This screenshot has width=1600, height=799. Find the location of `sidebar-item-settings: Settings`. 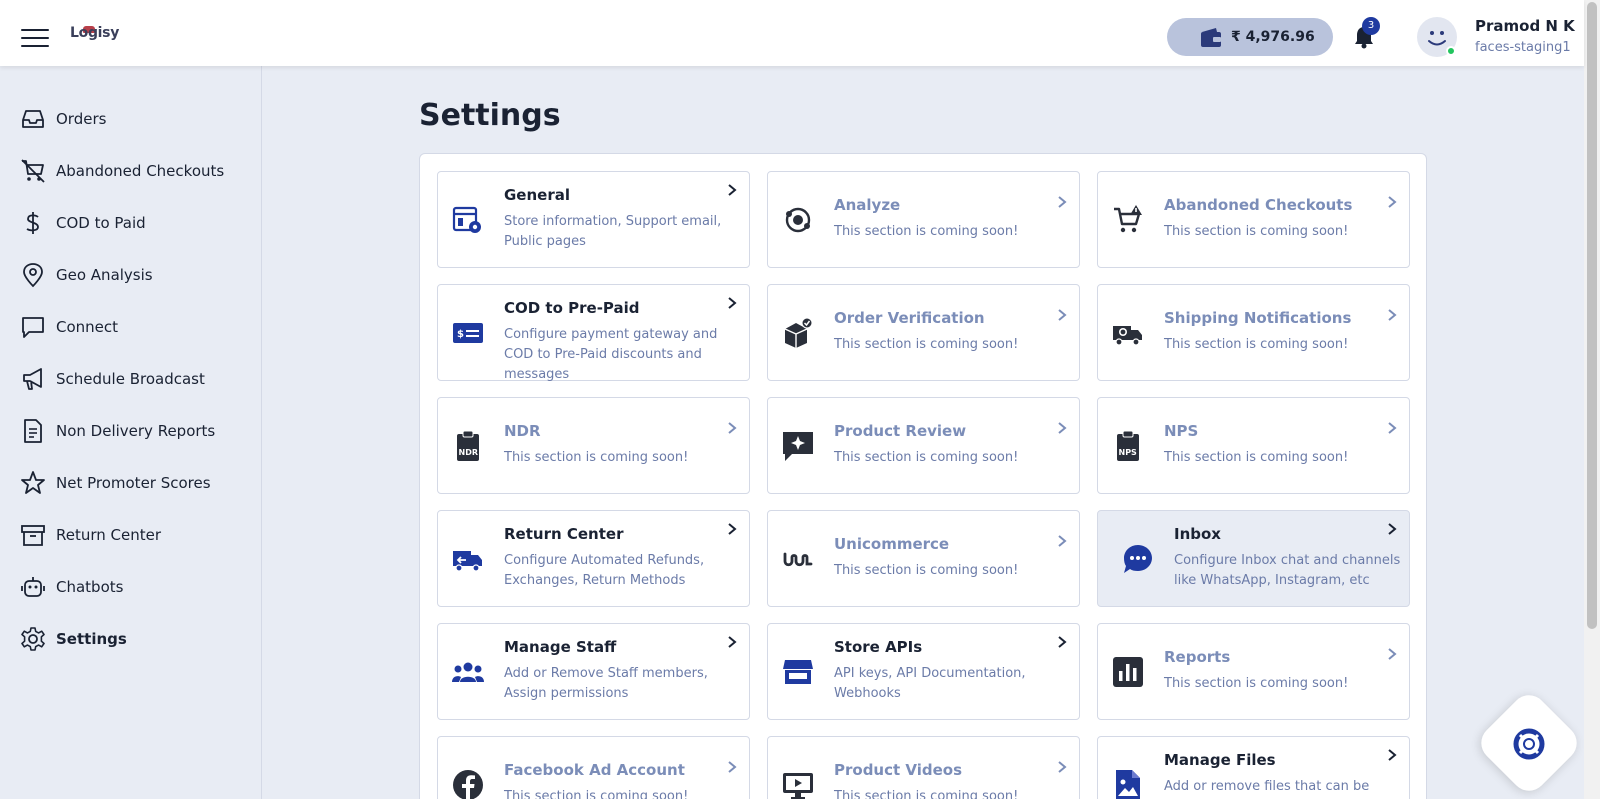

sidebar-item-settings: Settings is located at coordinates (73, 639).